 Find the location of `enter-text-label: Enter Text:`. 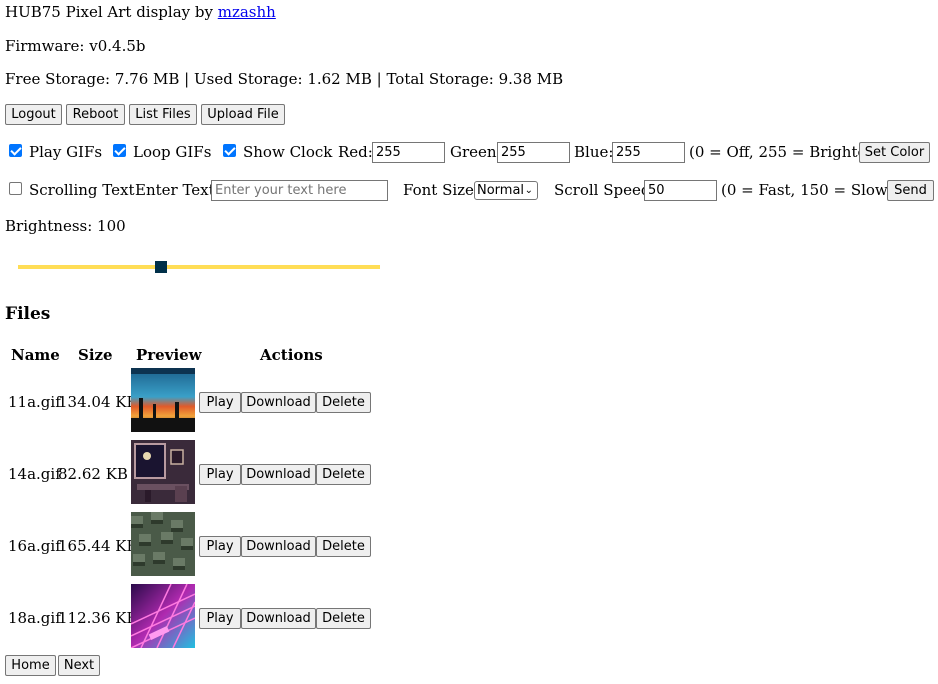

enter-text-label: Enter Text: is located at coordinates (177, 190).